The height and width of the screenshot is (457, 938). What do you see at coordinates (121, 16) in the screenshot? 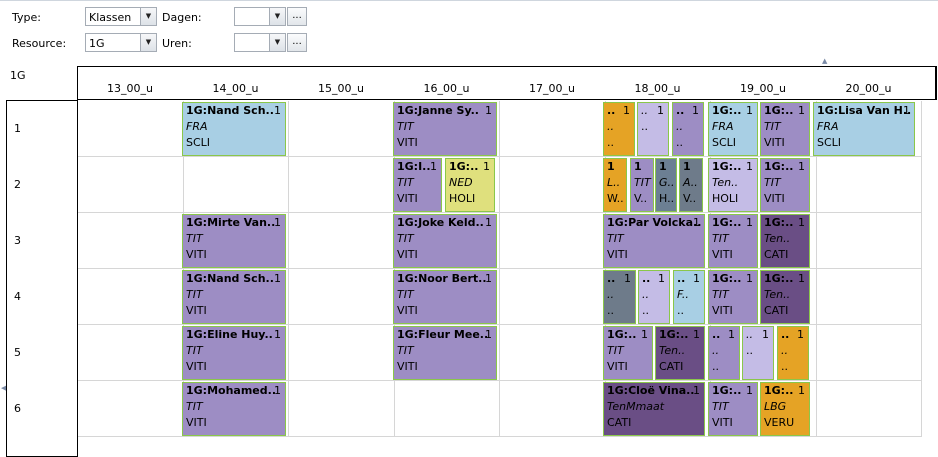
I see `type-select: Klassen ▼` at bounding box center [121, 16].